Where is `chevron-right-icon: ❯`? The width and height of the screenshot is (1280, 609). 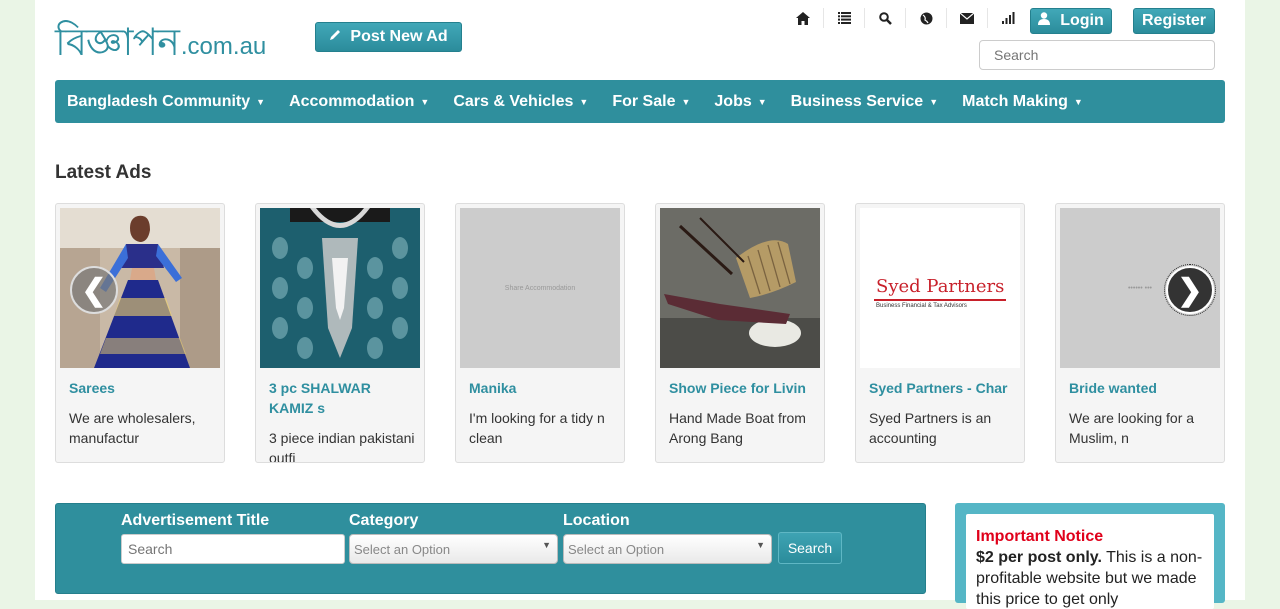
chevron-right-icon: ❯ is located at coordinates (1190, 290).